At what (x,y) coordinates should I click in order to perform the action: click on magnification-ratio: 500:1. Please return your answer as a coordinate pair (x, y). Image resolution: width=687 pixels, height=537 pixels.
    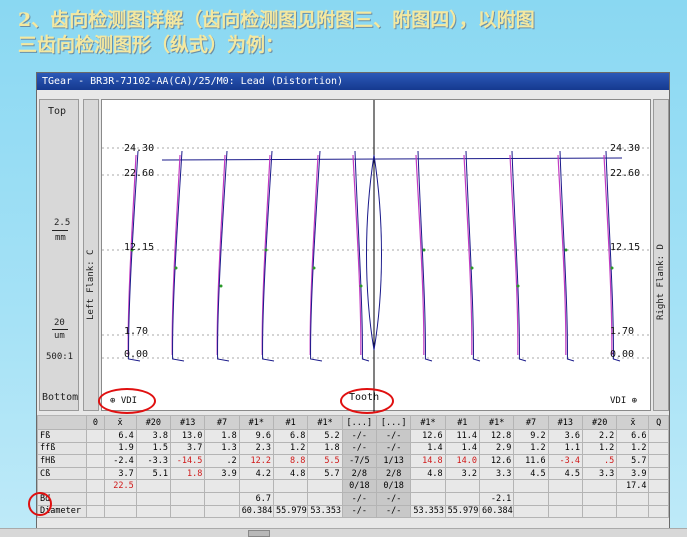
    Looking at the image, I should click on (60, 357).